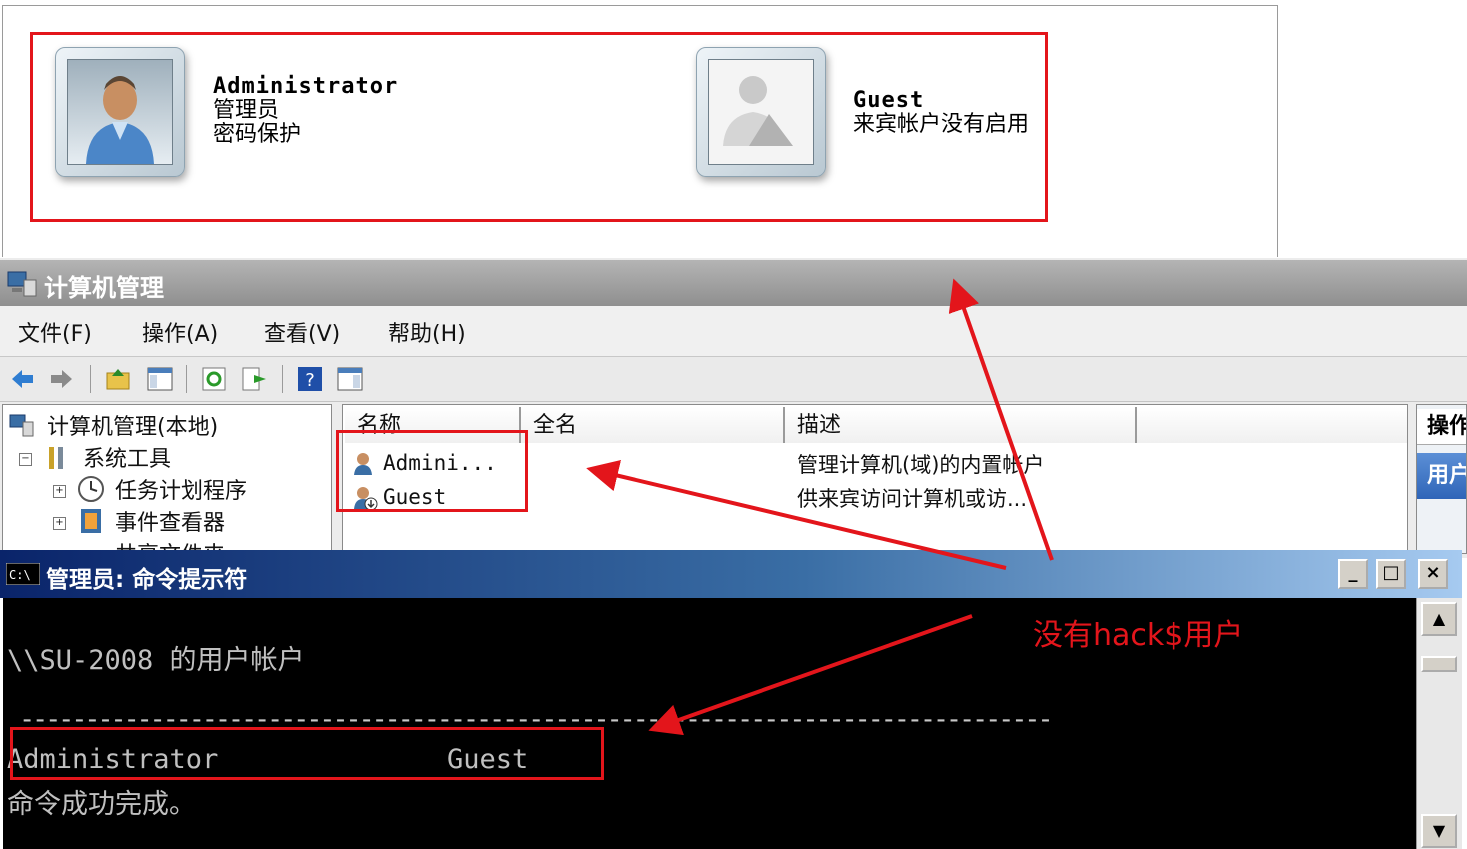 The width and height of the screenshot is (1467, 849). Describe the element at coordinates (170, 521) in the screenshot. I see `tree-item-event-viewer: 事件查看器` at that location.